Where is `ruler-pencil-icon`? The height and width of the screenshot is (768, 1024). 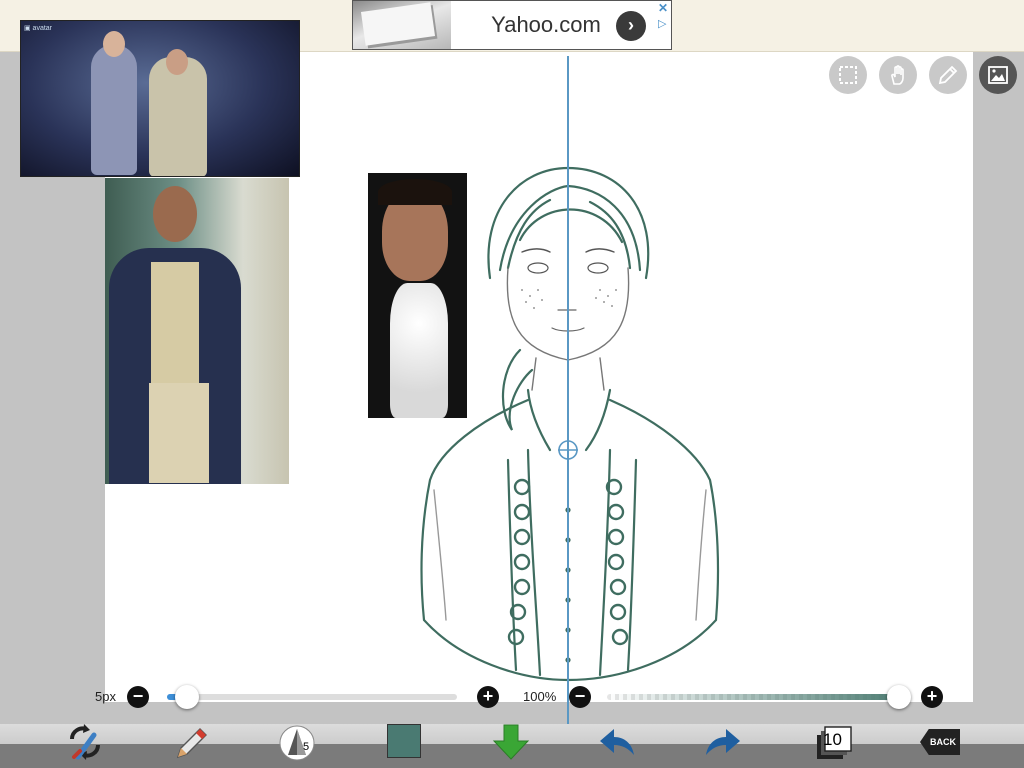 ruler-pencil-icon is located at coordinates (948, 75).